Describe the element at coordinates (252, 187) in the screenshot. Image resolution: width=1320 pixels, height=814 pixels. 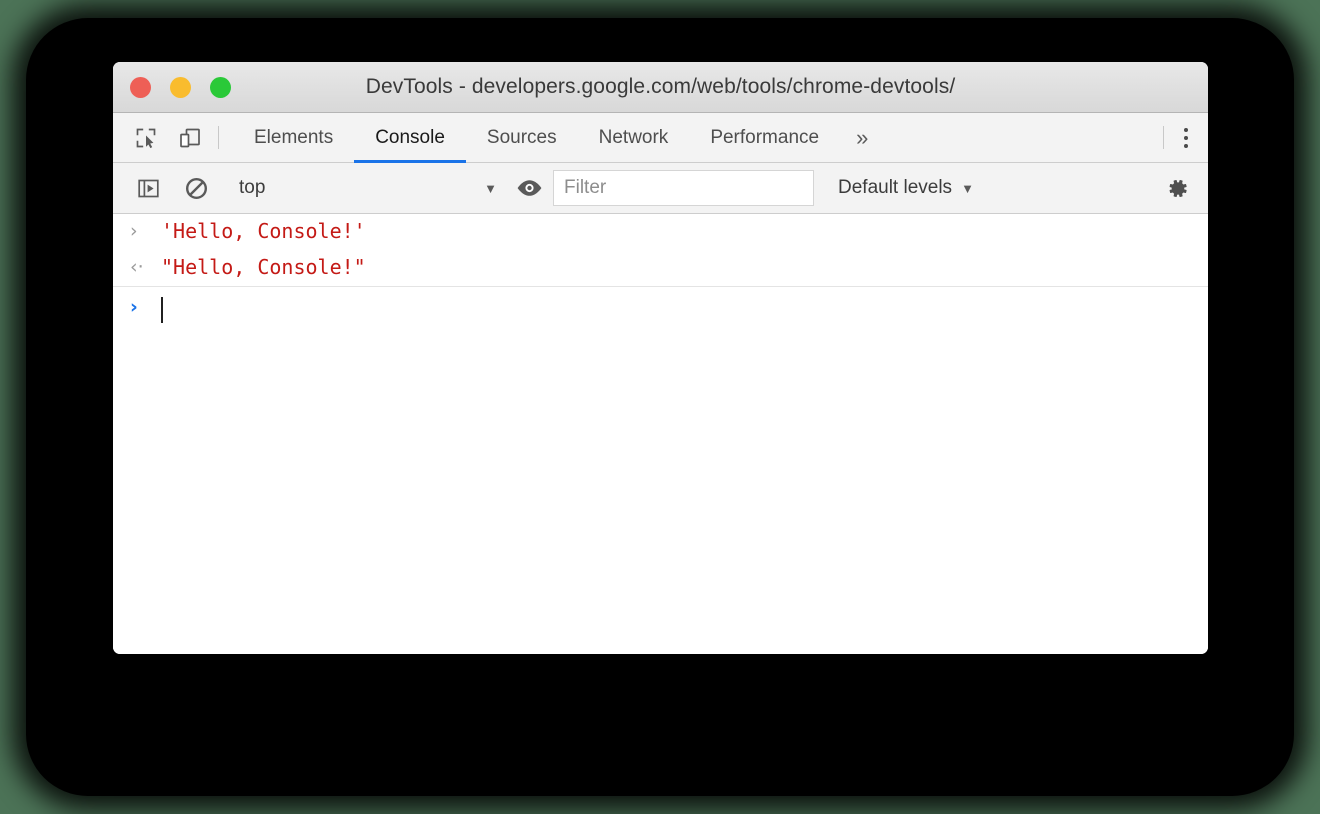
I see `execution-context-value: top` at that location.